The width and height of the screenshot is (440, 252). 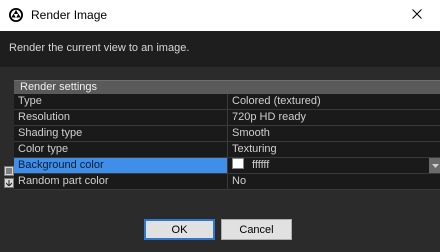 I want to click on close-button, so click(x=417, y=15).